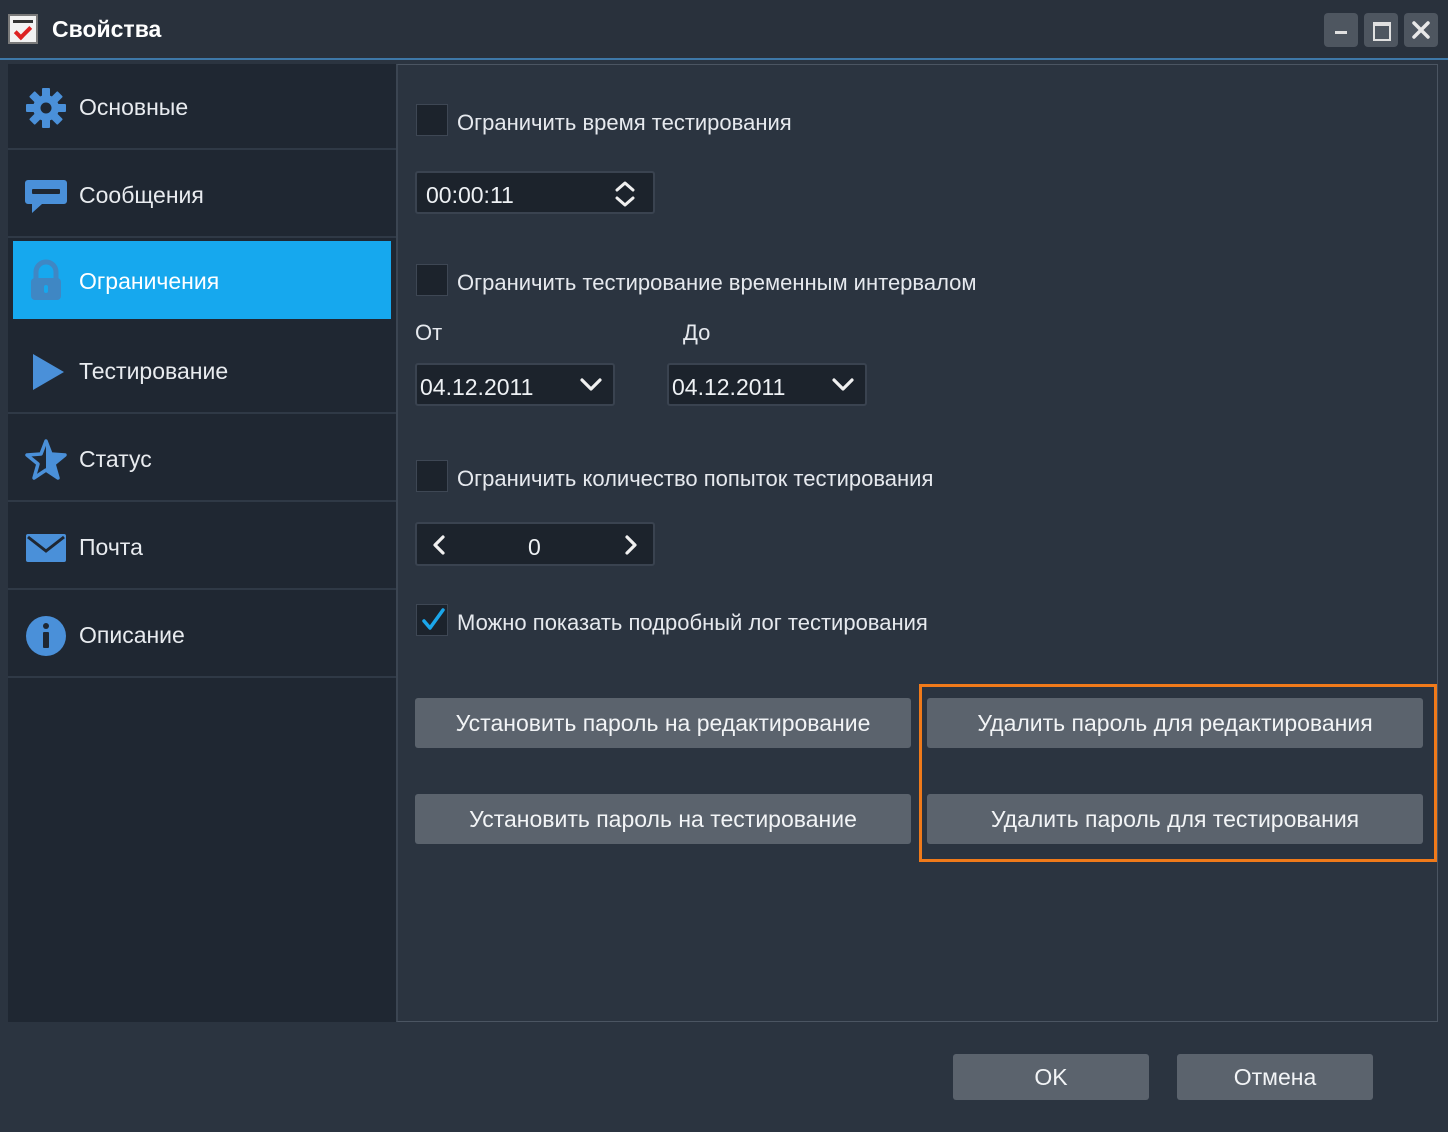  I want to click on checkmark-icon, so click(433, 619).